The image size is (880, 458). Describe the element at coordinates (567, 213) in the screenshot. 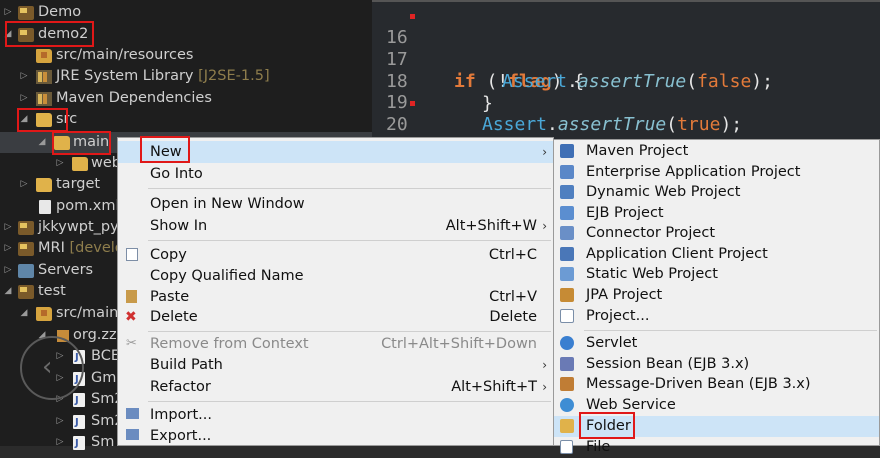

I see `ejb-project-icon` at that location.